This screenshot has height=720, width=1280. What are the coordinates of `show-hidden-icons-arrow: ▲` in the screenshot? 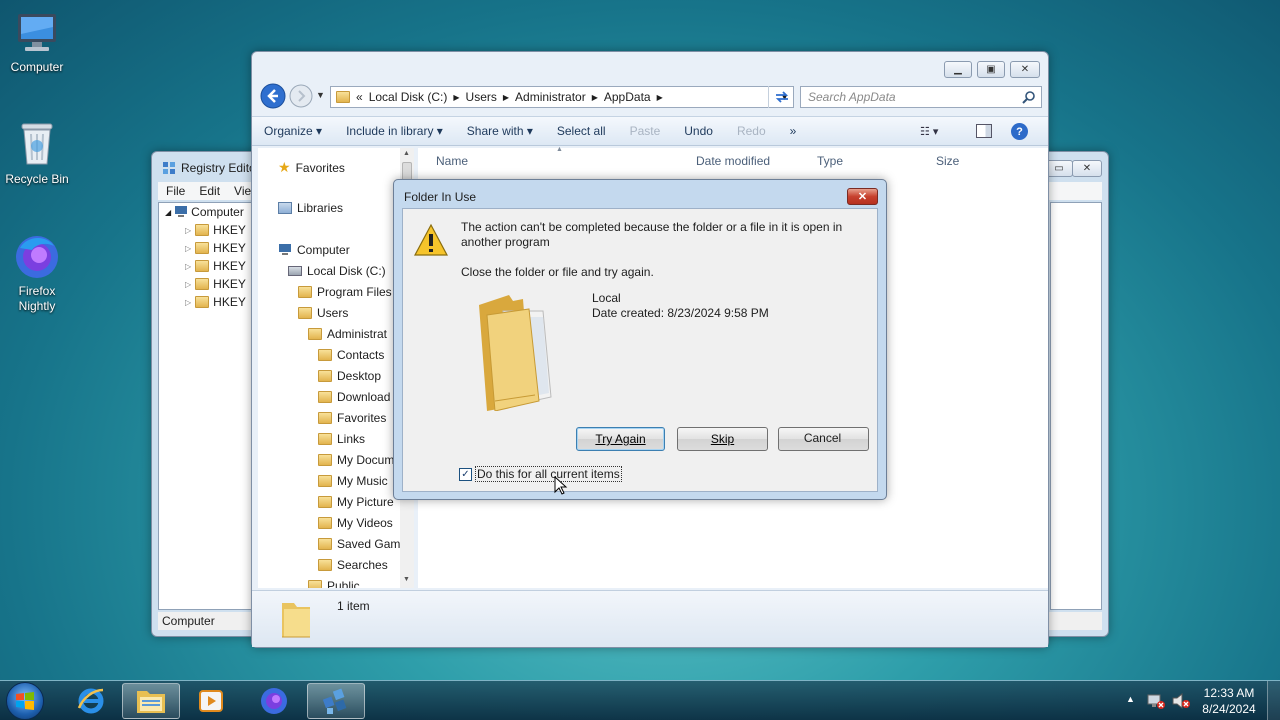 It's located at (1130, 699).